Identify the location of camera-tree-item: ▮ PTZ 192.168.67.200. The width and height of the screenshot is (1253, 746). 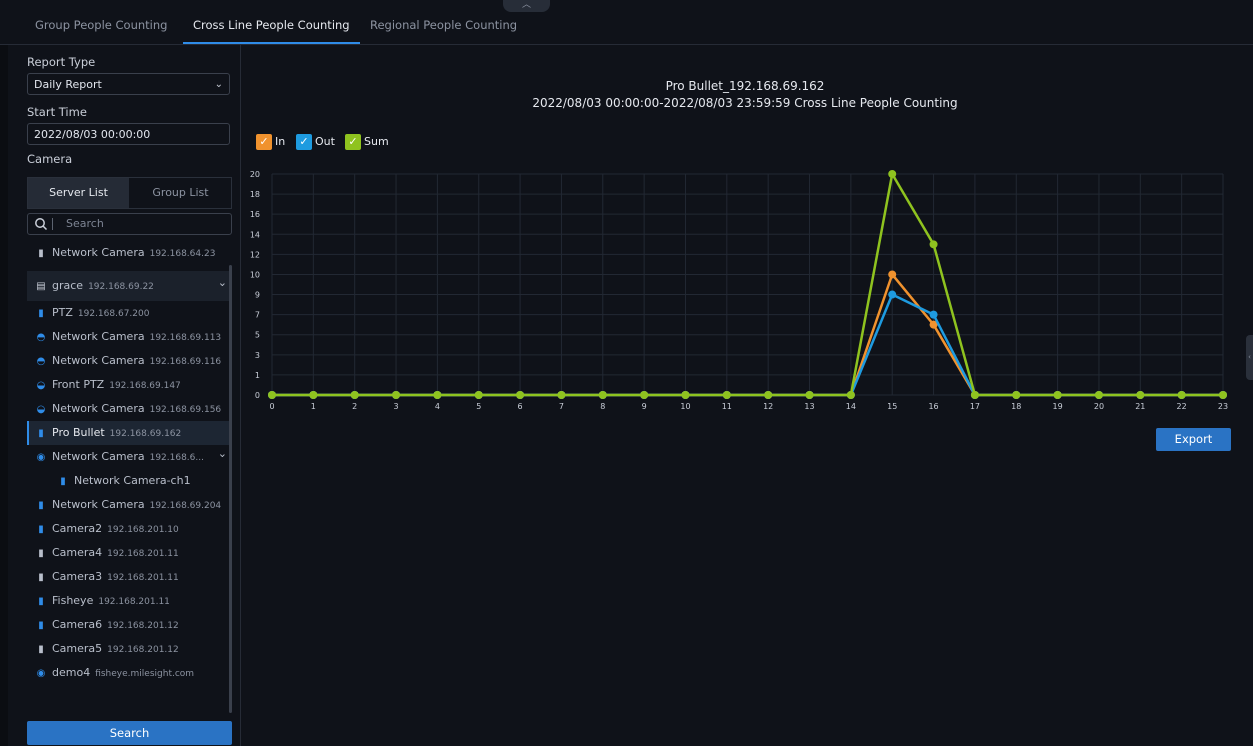
(129, 313).